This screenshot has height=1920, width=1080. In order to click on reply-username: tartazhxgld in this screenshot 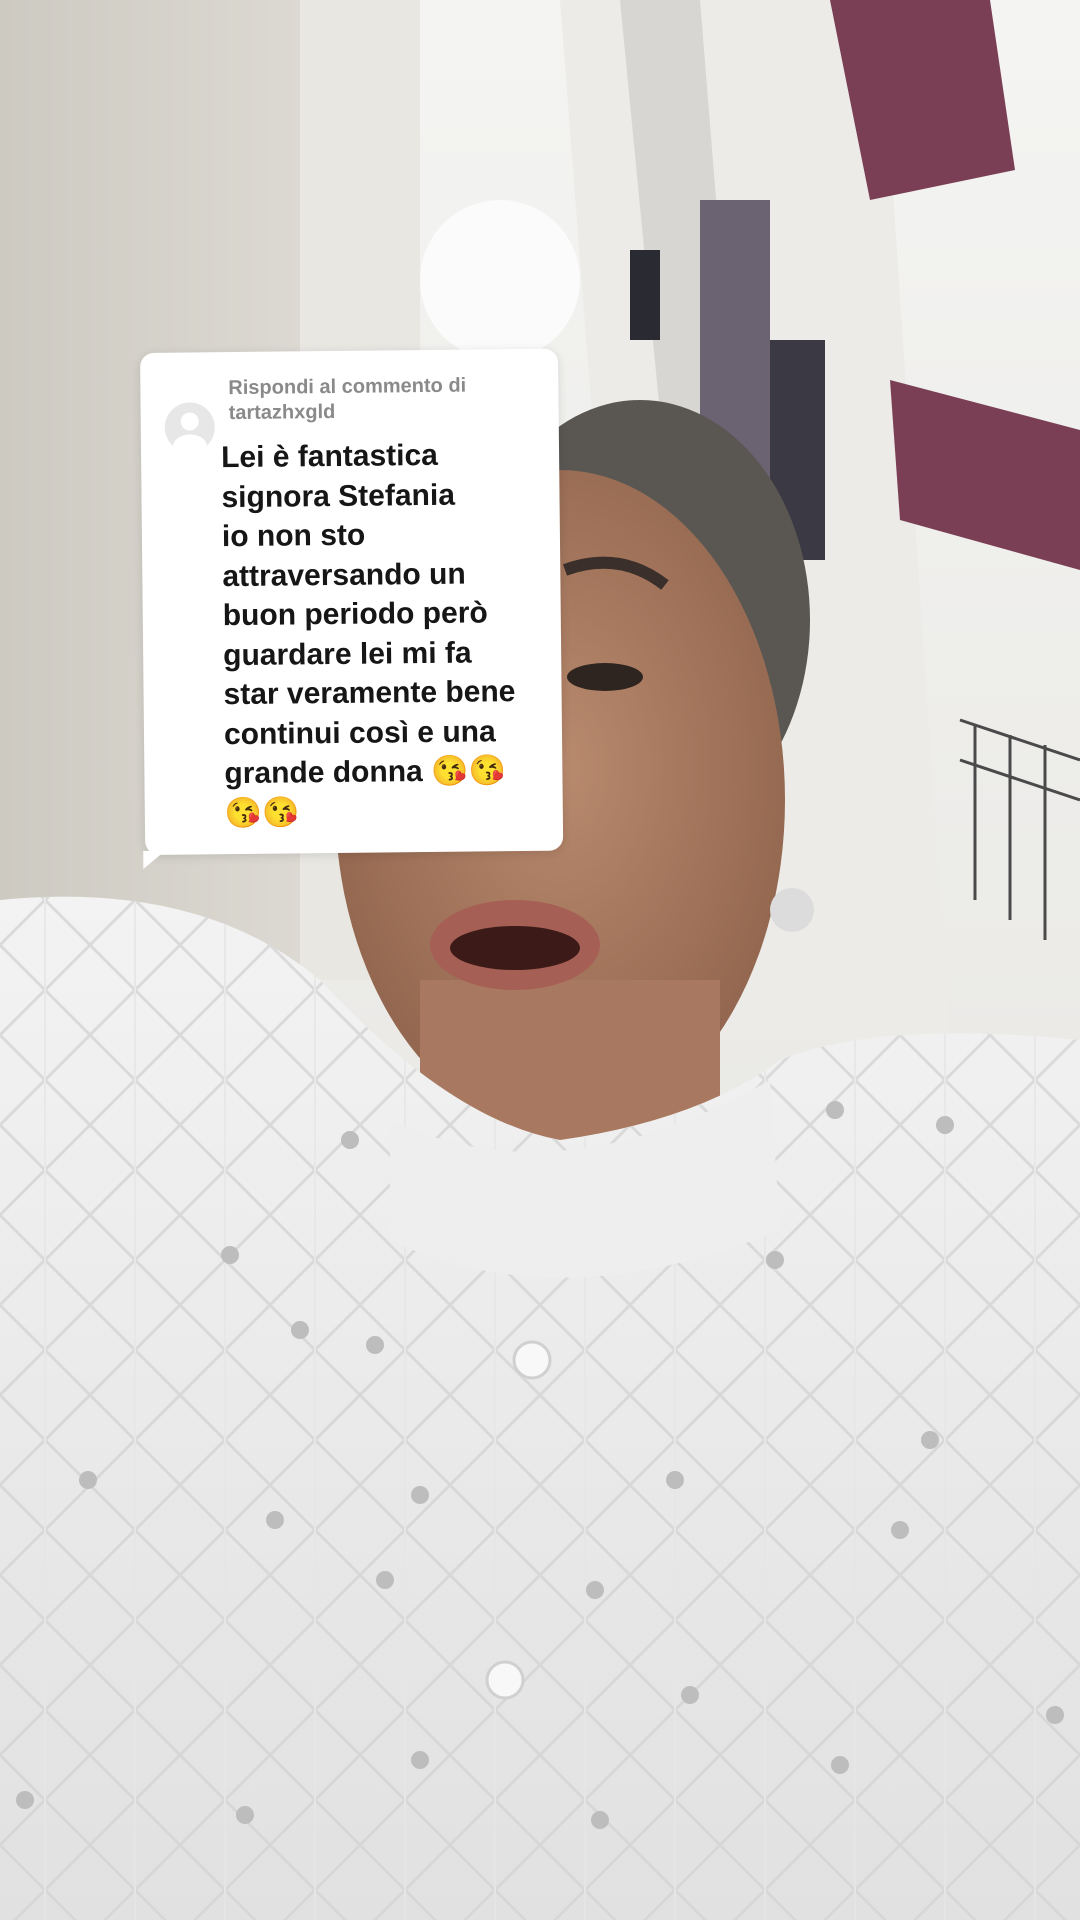, I will do `click(348, 412)`.